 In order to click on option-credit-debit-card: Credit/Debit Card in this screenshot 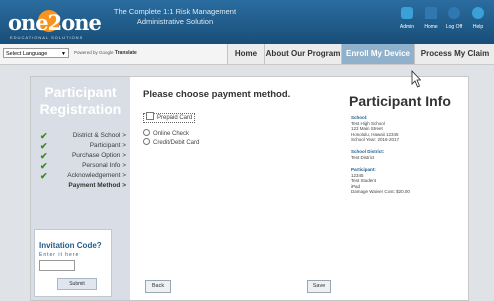, I will do `click(171, 142)`.